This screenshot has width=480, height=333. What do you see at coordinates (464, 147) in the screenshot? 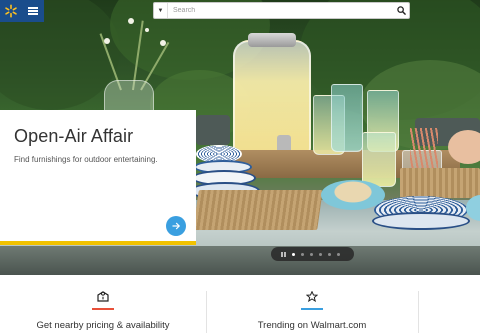
I see `hero-fruit-bowl` at bounding box center [464, 147].